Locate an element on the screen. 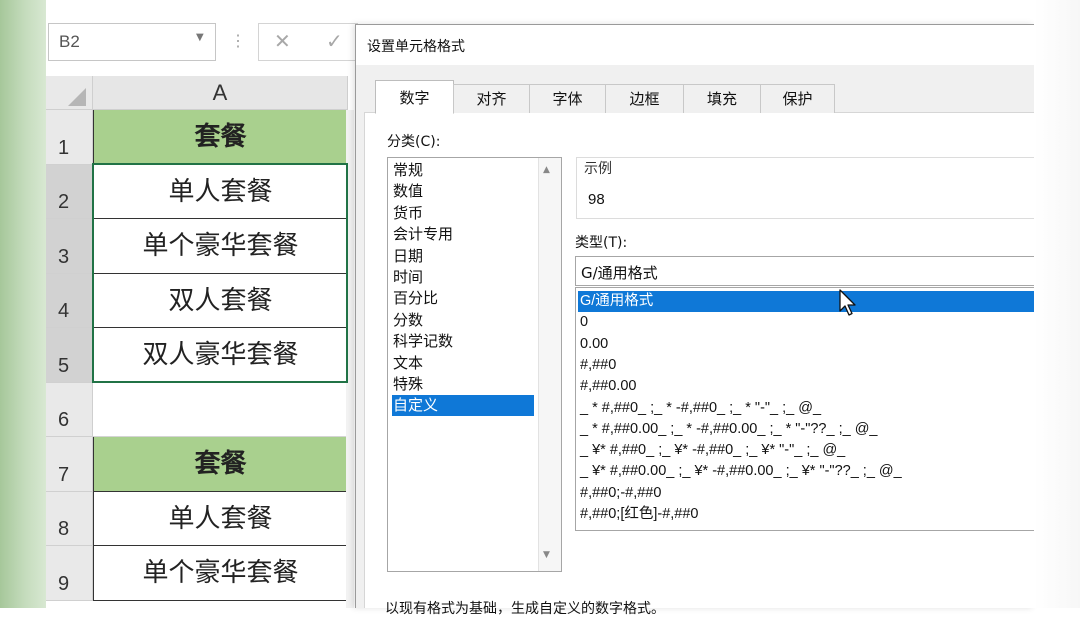  confirm-entry-icon: ✓ is located at coordinates (334, 41).